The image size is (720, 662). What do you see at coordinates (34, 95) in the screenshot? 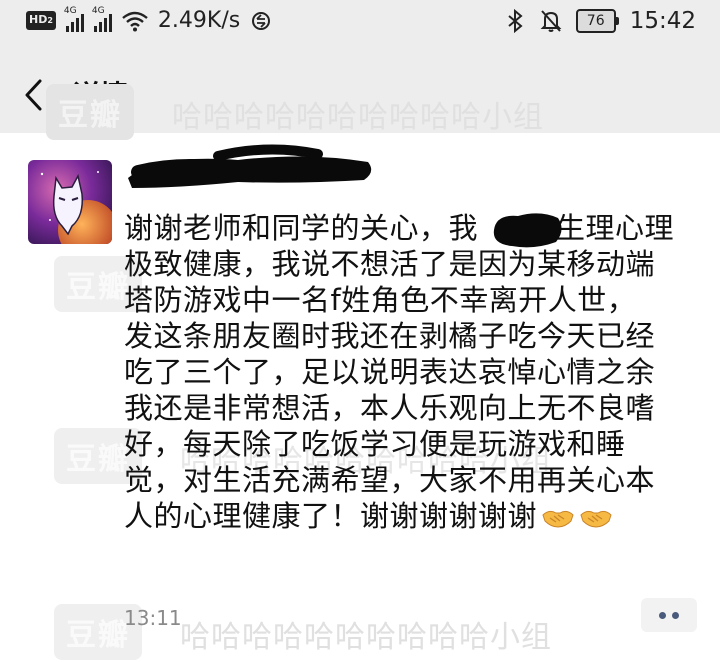
I see `back-arrow-icon` at bounding box center [34, 95].